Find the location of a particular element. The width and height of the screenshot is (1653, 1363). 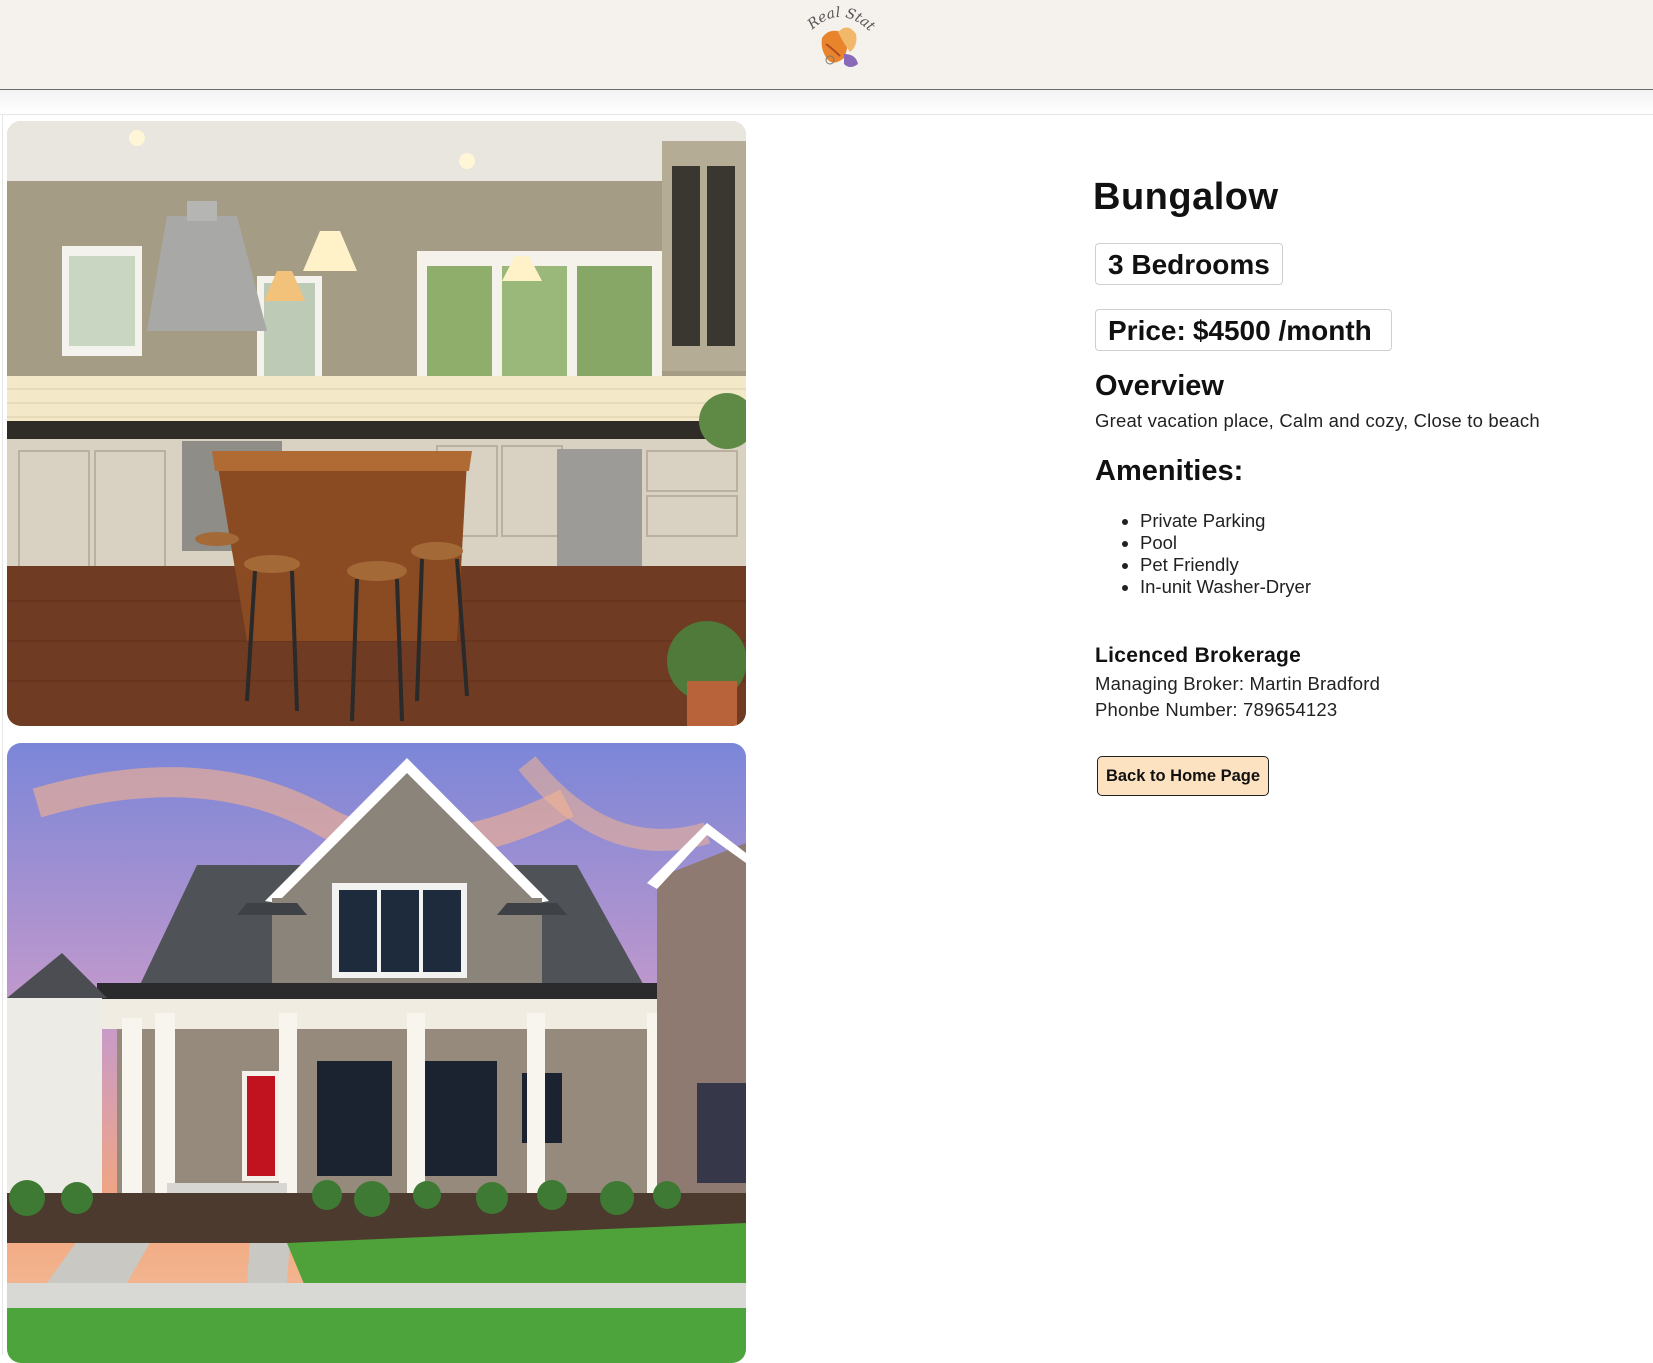

listing-title: Bungalow is located at coordinates (1186, 197).